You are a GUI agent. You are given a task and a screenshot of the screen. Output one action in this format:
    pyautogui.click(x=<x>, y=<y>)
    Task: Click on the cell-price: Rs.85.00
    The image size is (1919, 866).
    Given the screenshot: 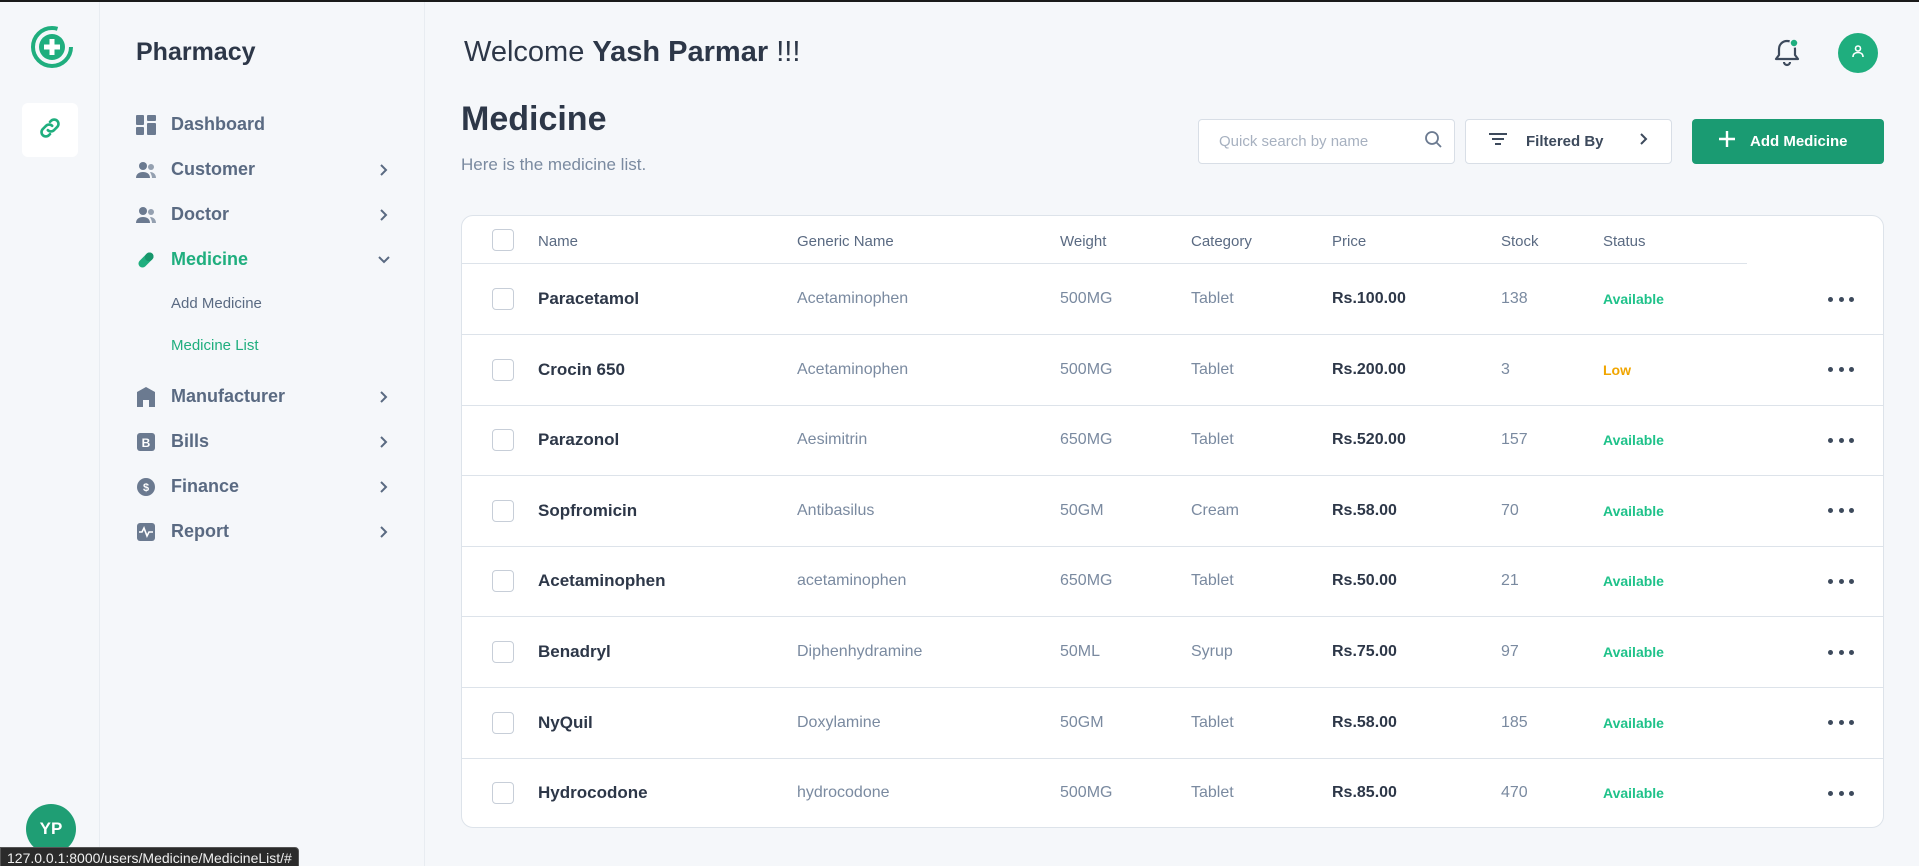 What is the action you would take?
    pyautogui.click(x=1364, y=793)
    